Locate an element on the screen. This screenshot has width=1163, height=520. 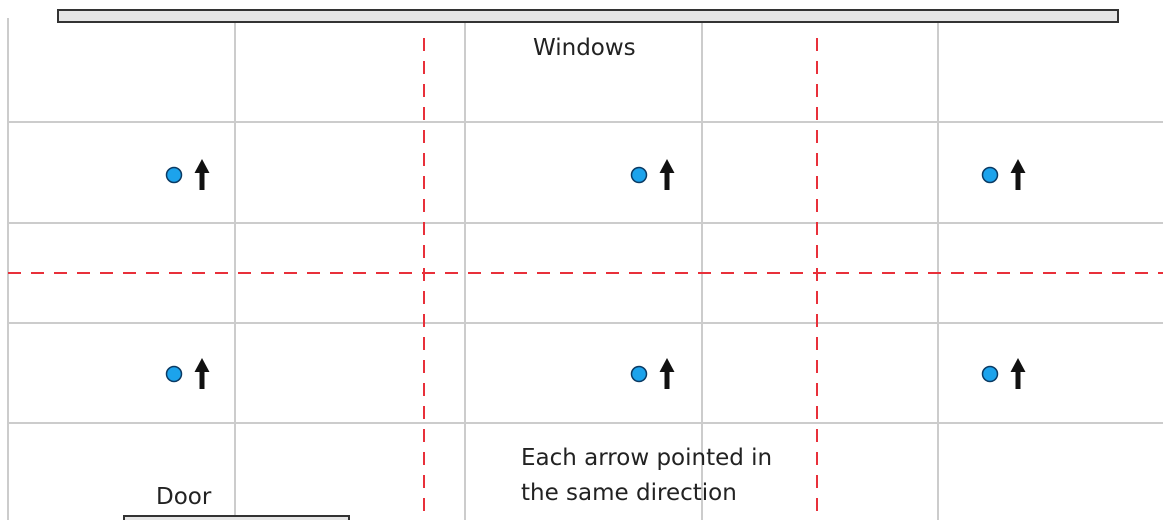
door-bar is located at coordinates (236, 517).